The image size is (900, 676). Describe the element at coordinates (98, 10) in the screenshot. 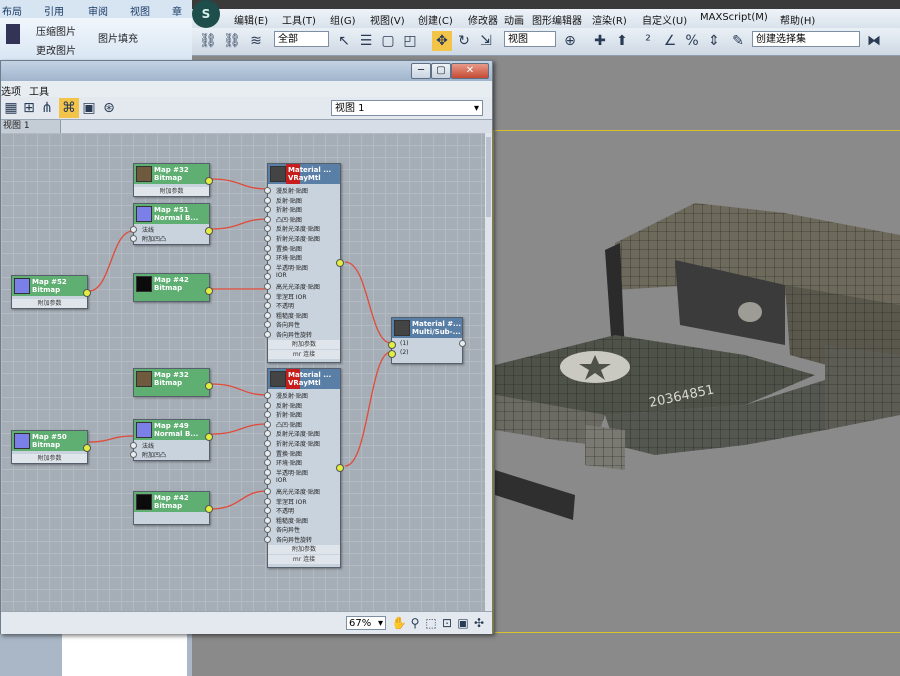

I see `word-tab-review: 审阅` at that location.